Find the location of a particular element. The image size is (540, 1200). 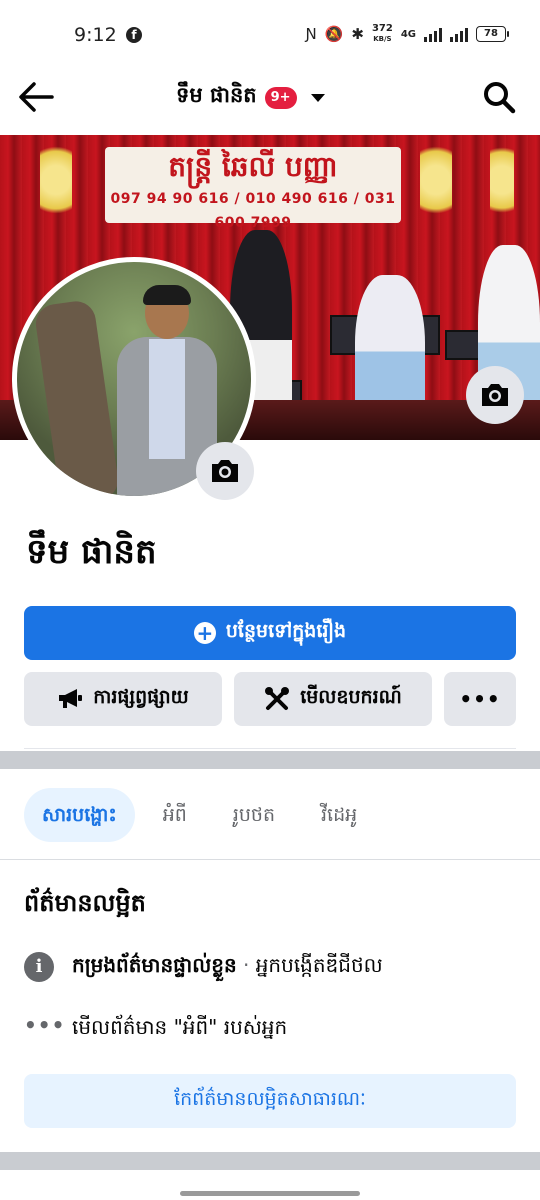

info-icon: i is located at coordinates (39, 967).